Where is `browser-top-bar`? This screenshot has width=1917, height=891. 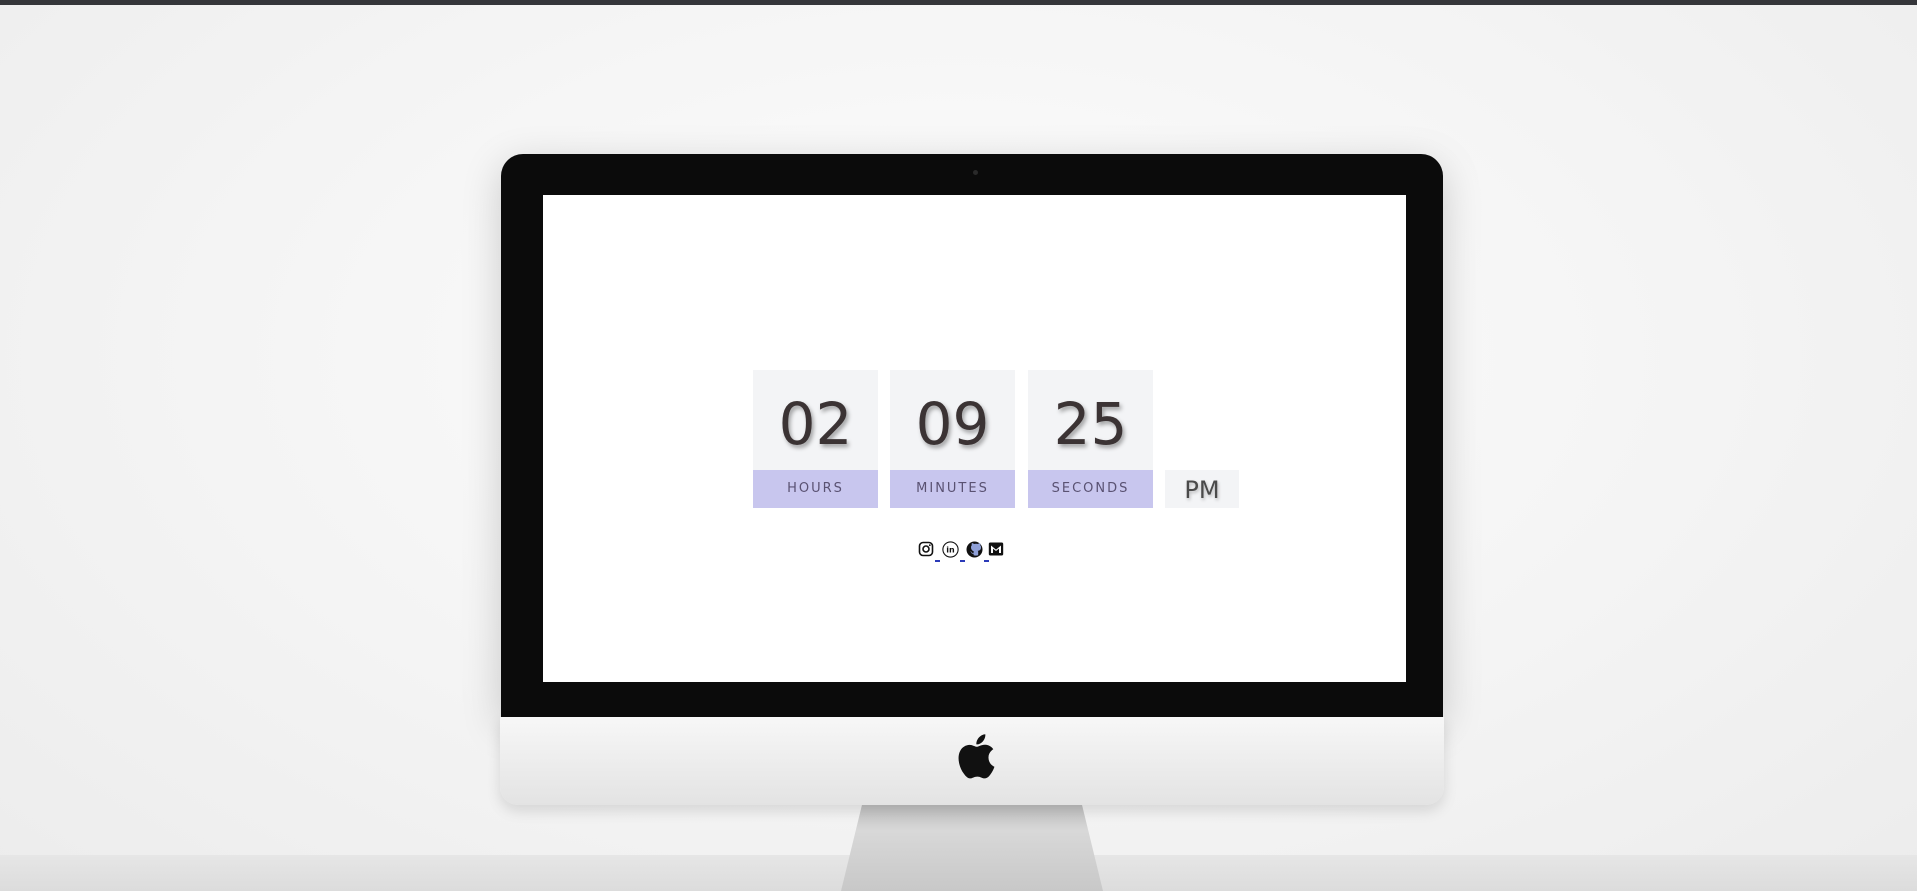 browser-top-bar is located at coordinates (958, 2).